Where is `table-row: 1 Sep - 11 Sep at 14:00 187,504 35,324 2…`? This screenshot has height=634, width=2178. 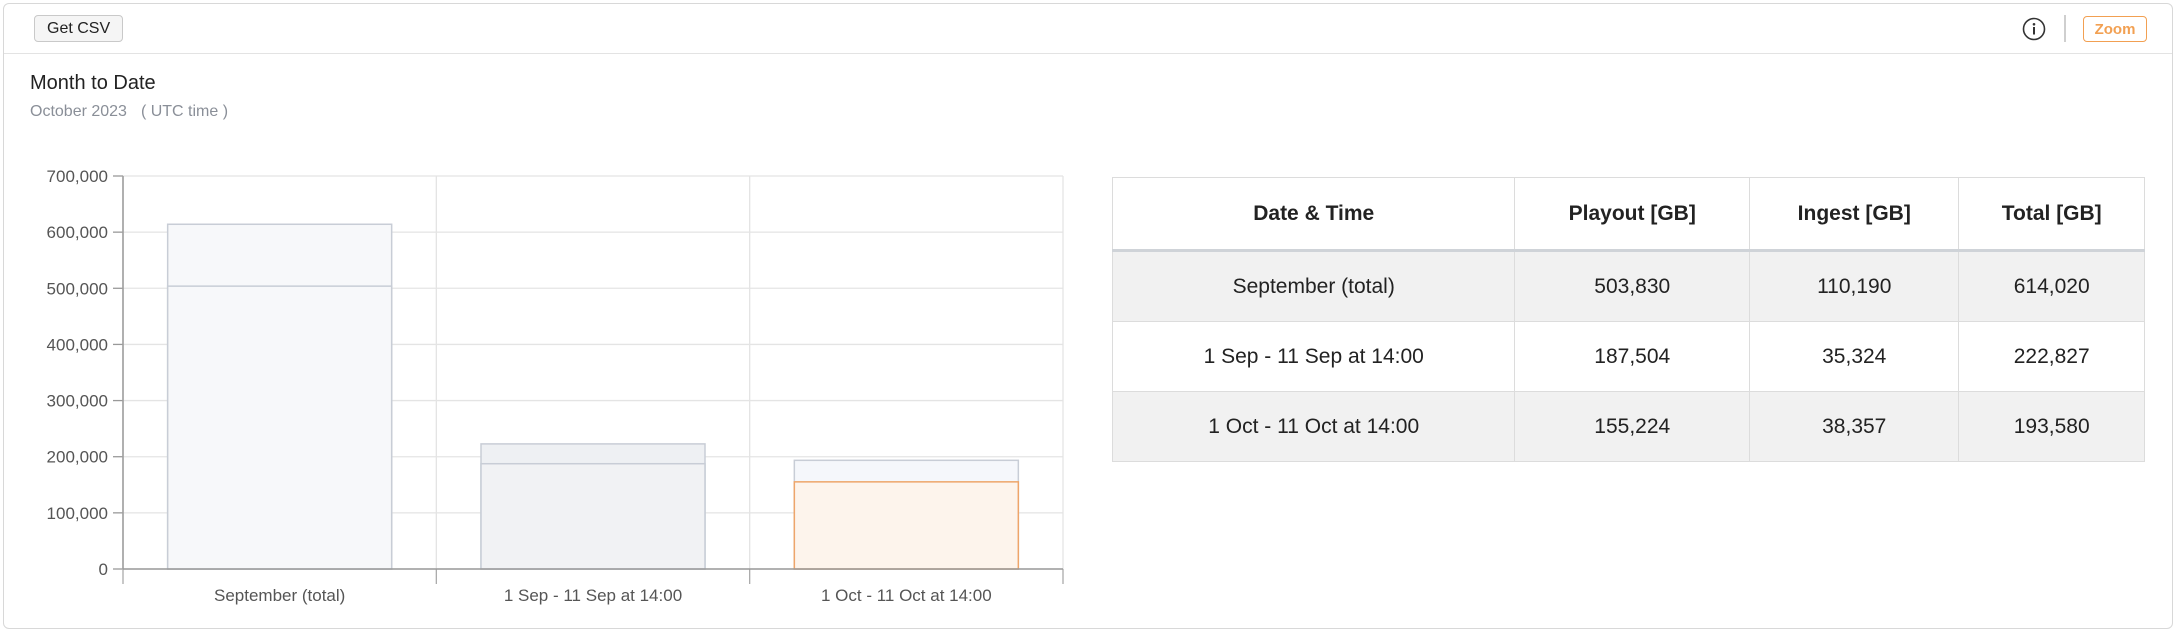 table-row: 1 Sep - 11 Sep at 14:00 187,504 35,324 2… is located at coordinates (1628, 356).